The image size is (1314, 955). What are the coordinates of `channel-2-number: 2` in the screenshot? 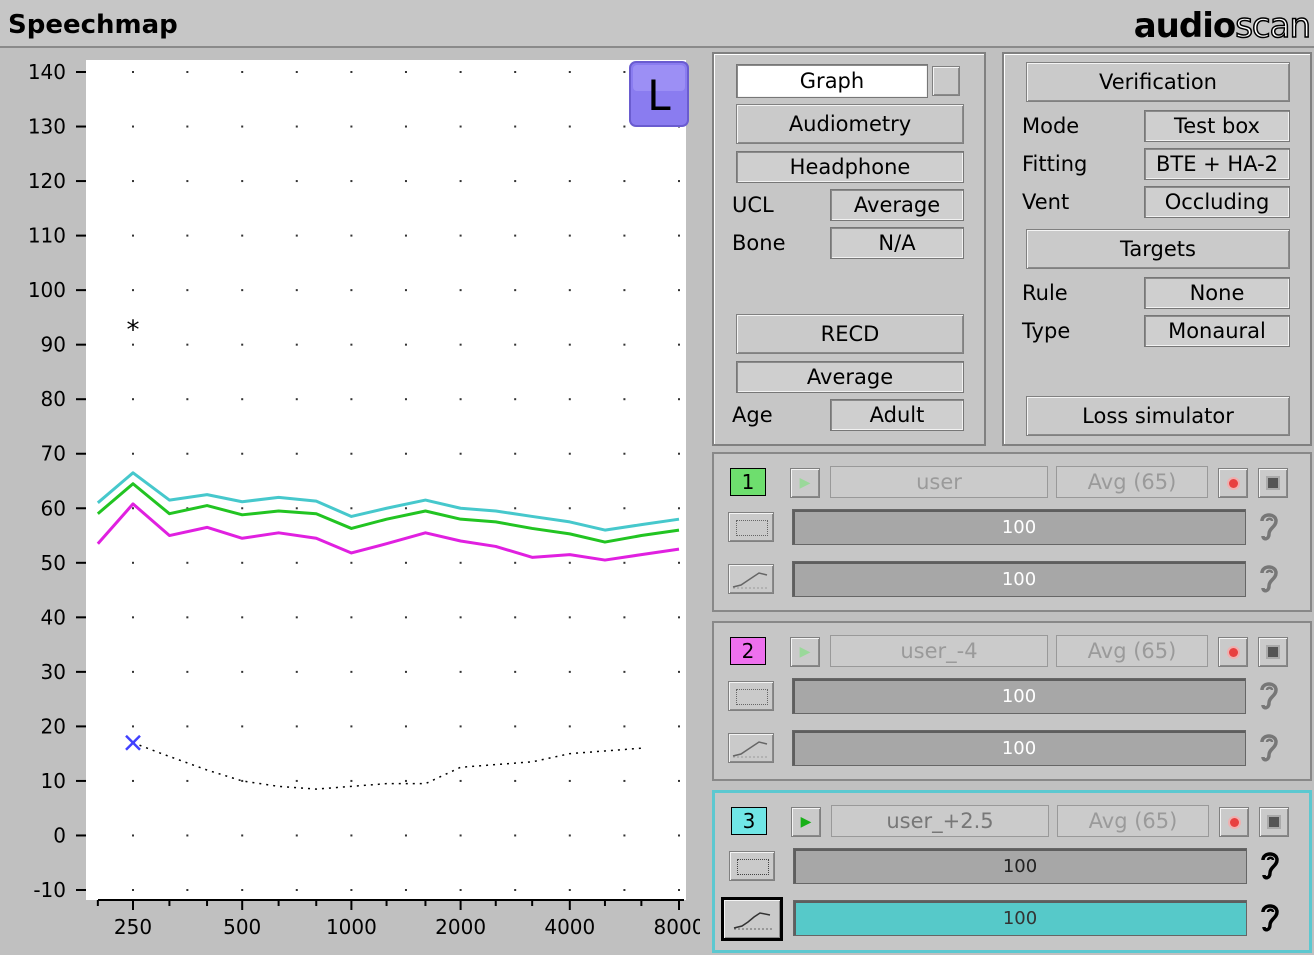 It's located at (748, 651).